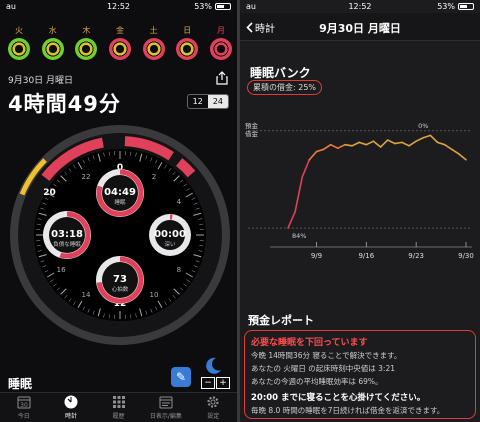  I want to click on day-item: 月, so click(221, 42).